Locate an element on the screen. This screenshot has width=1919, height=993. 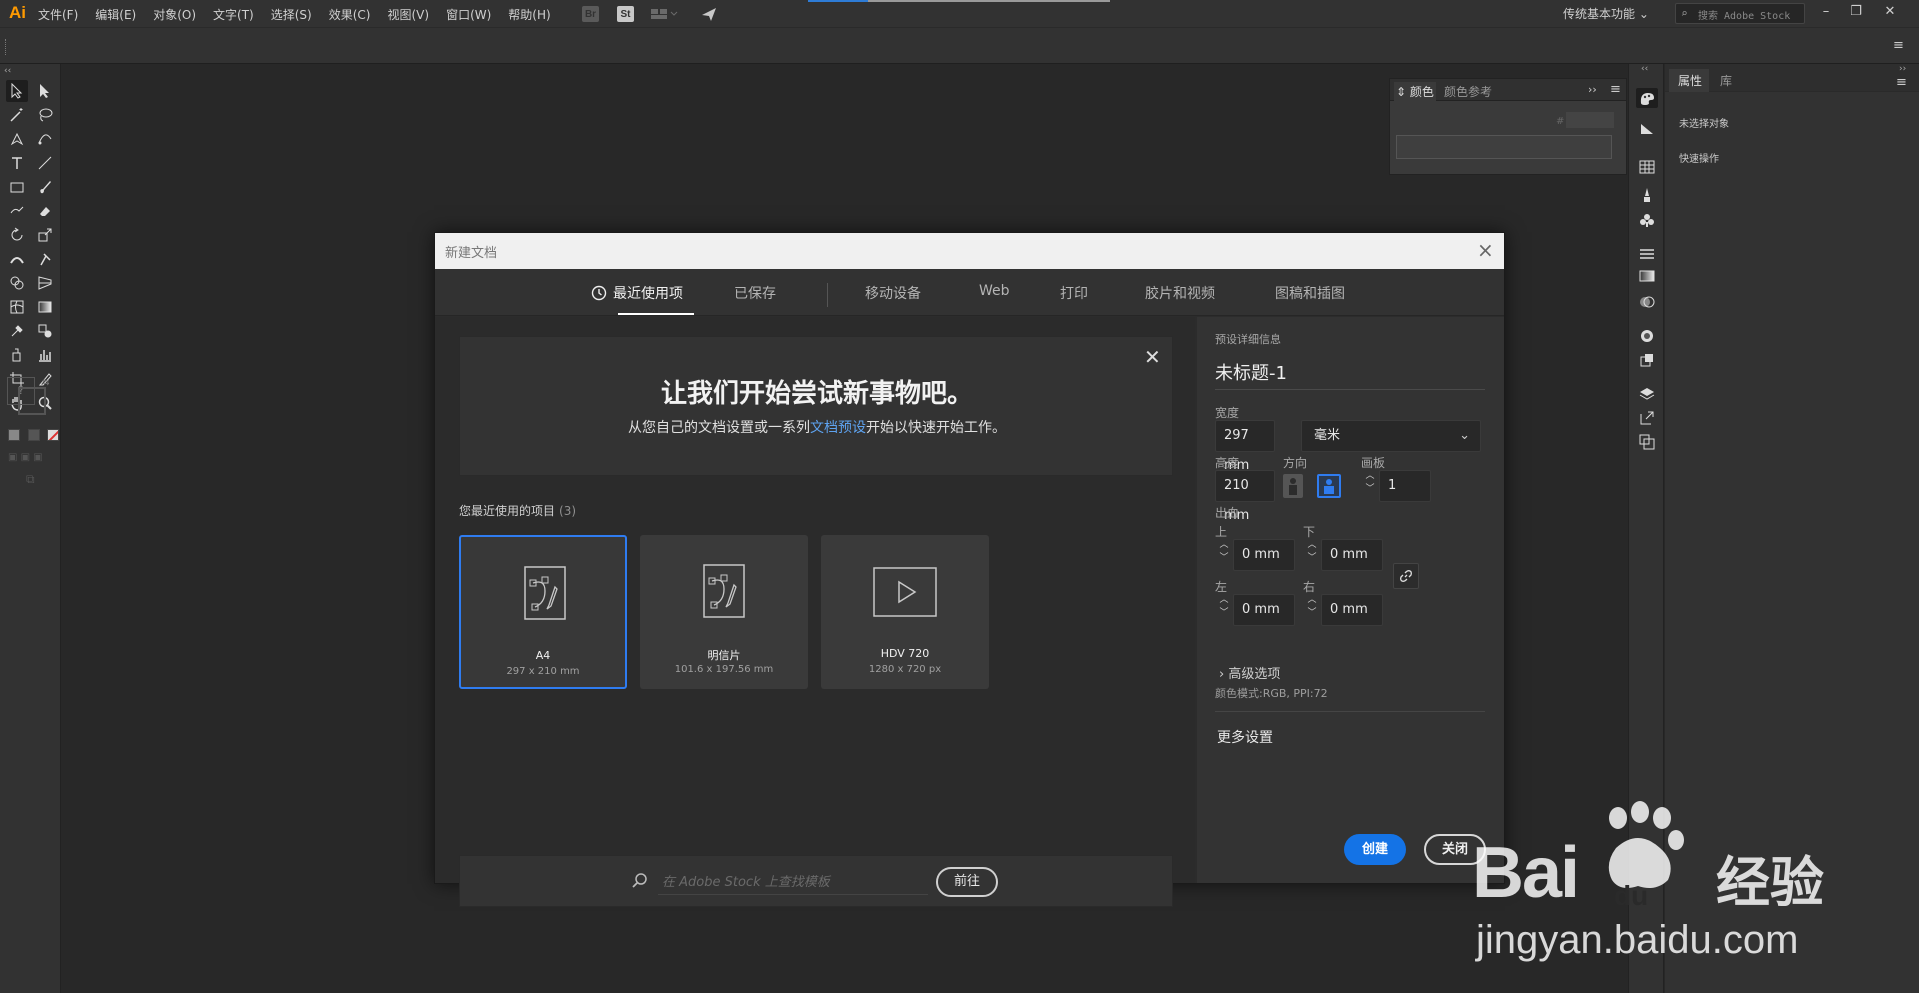
appearance-icon is located at coordinates (1647, 336).